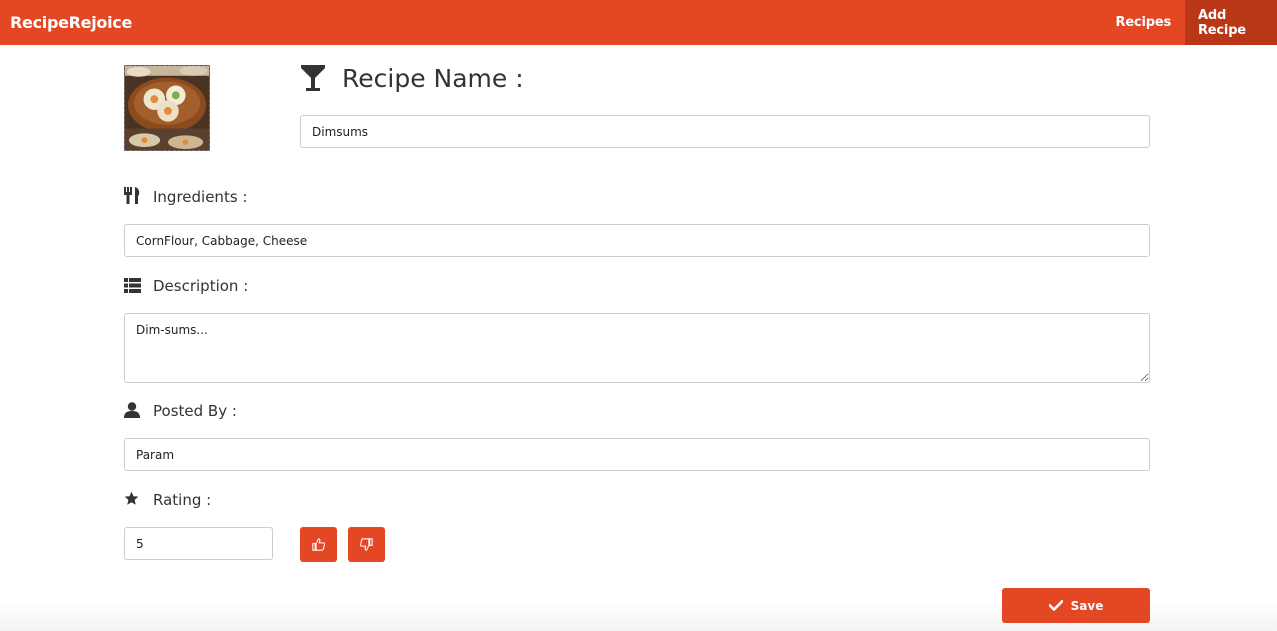 Image resolution: width=1277 pixels, height=631 pixels. I want to click on nav-links: Recipes Add Recipe, so click(1189, 22).